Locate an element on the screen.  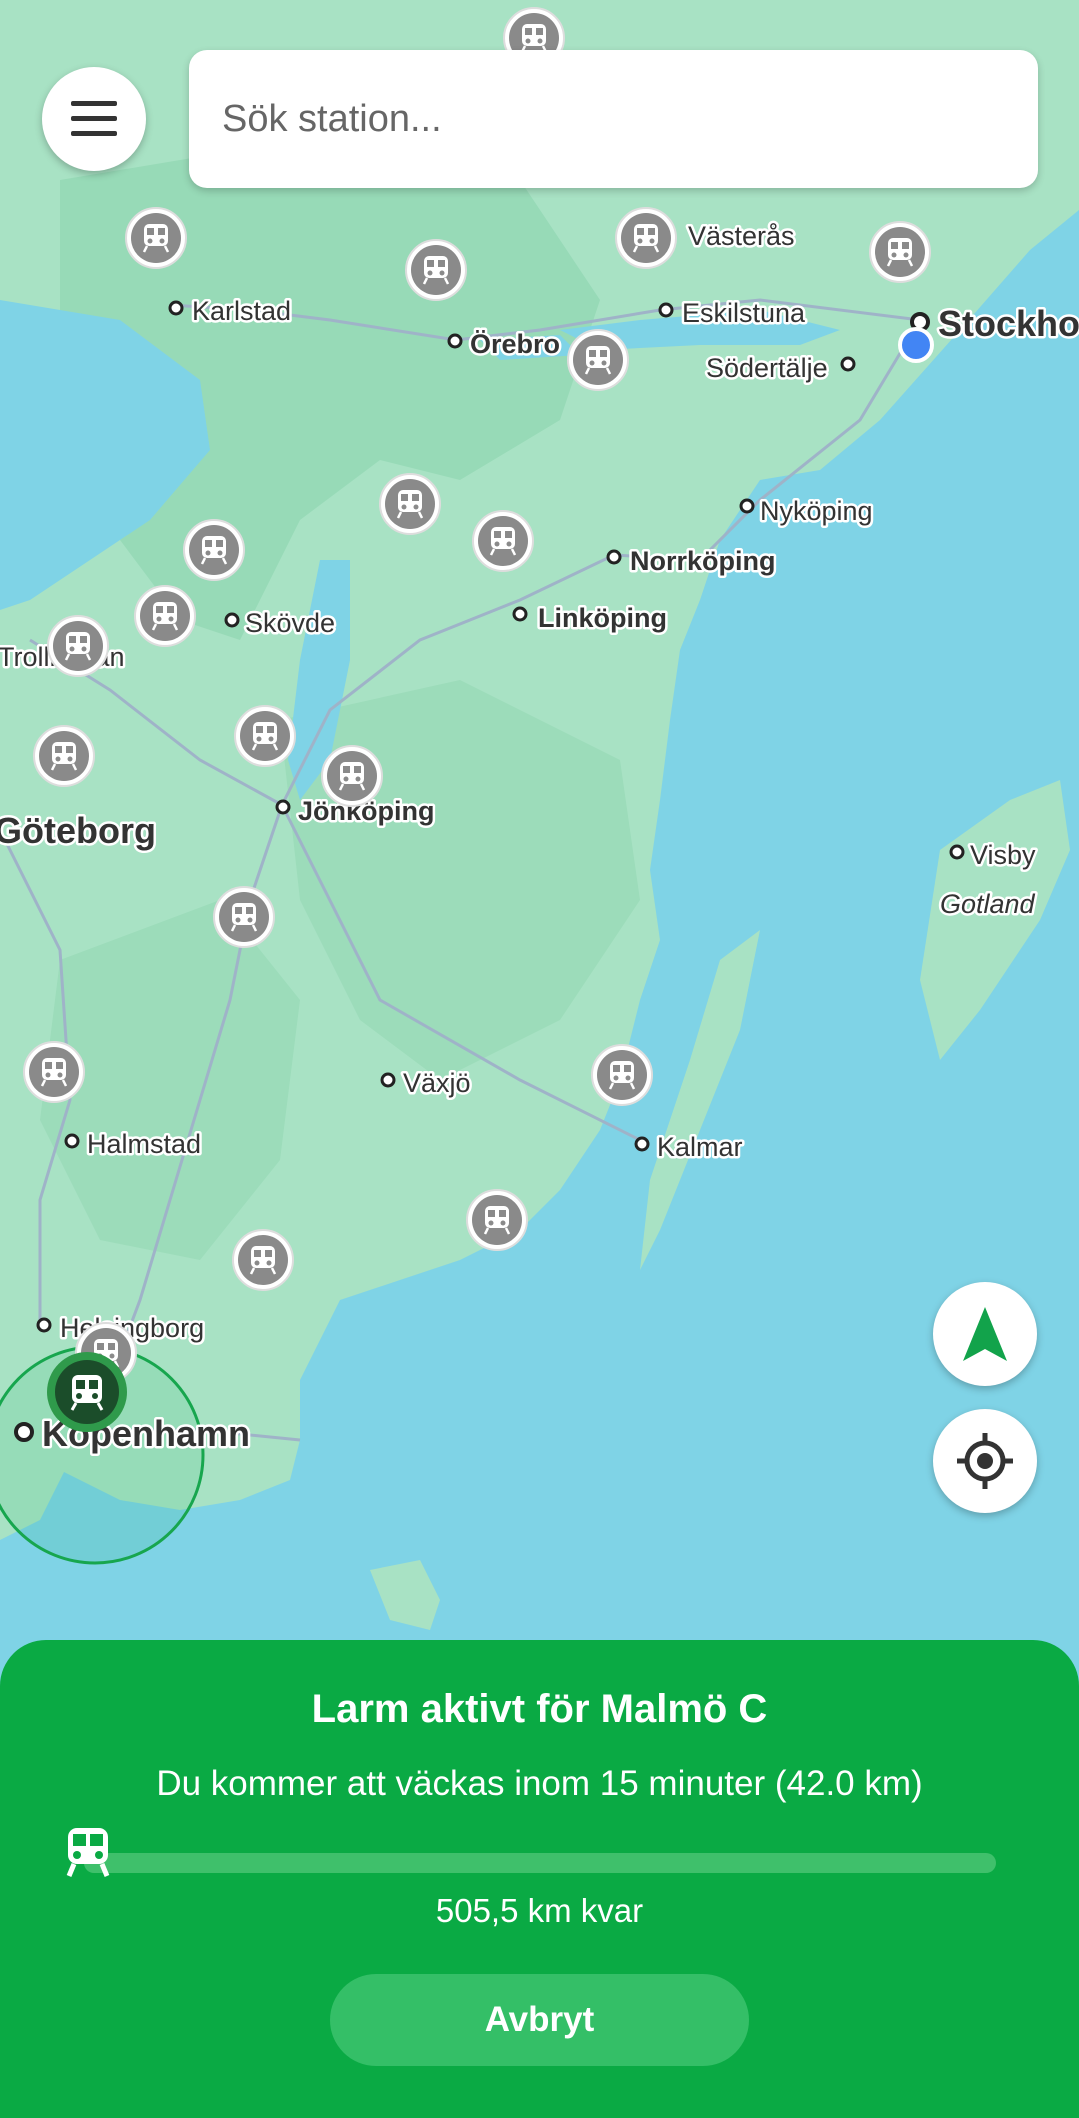
city-label: Linköping is located at coordinates (602, 618).